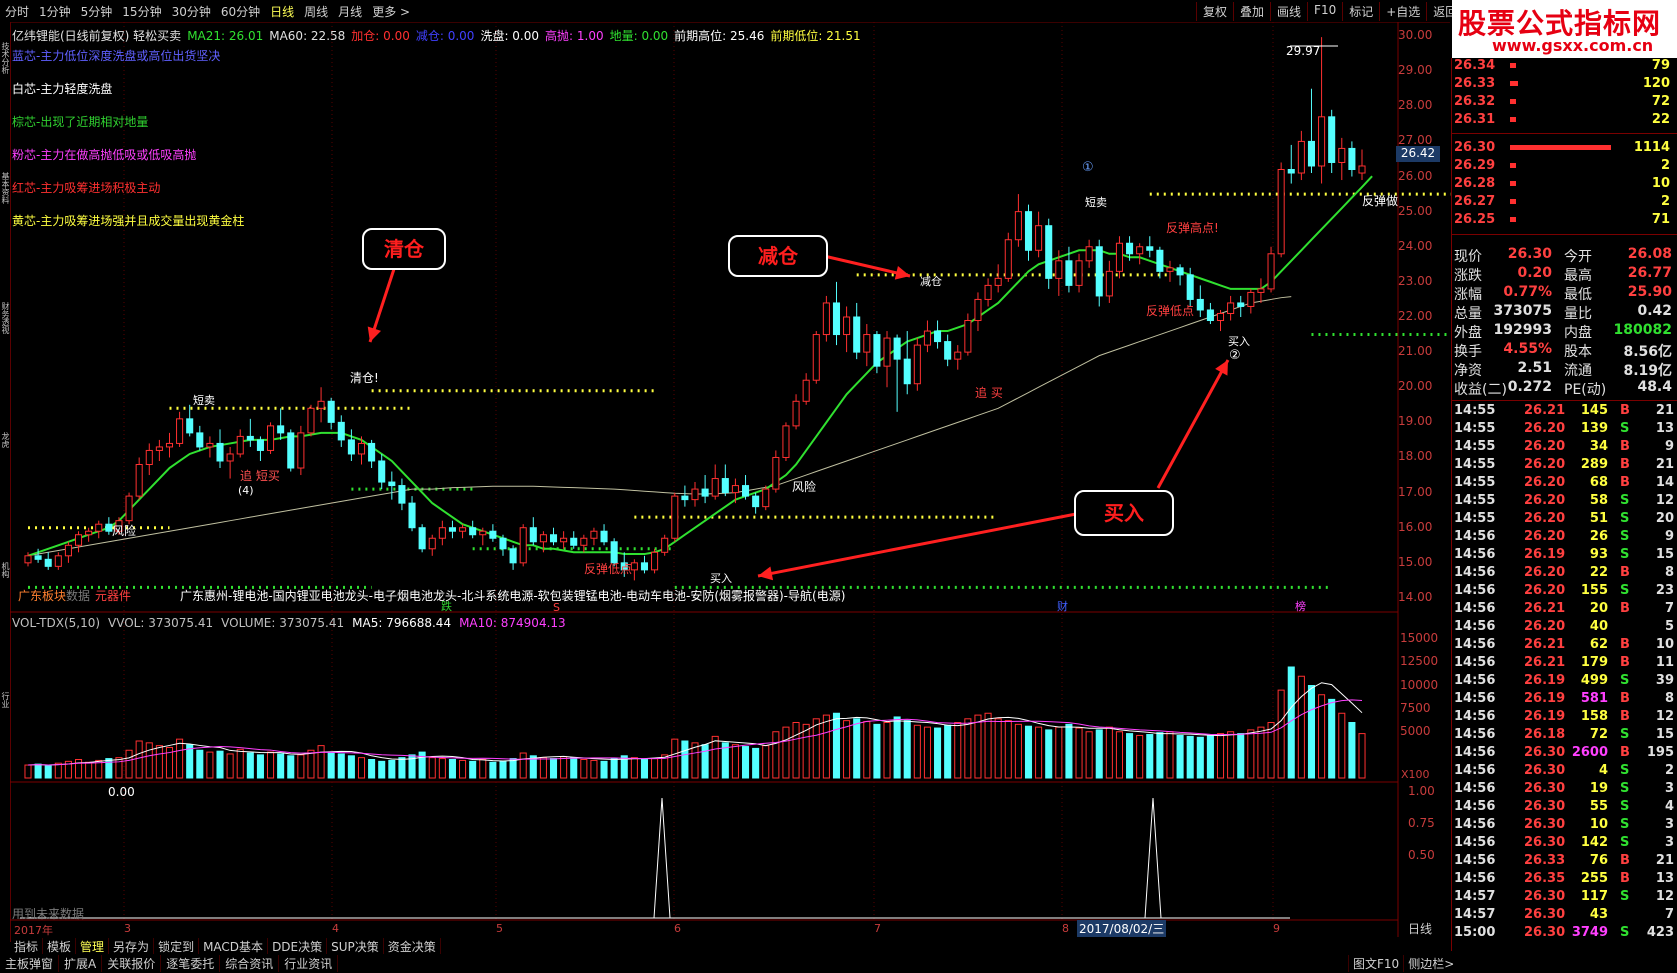 The height and width of the screenshot is (973, 1677). Describe the element at coordinates (282, 11) in the screenshot. I see `tab-period-6: 日线` at that location.